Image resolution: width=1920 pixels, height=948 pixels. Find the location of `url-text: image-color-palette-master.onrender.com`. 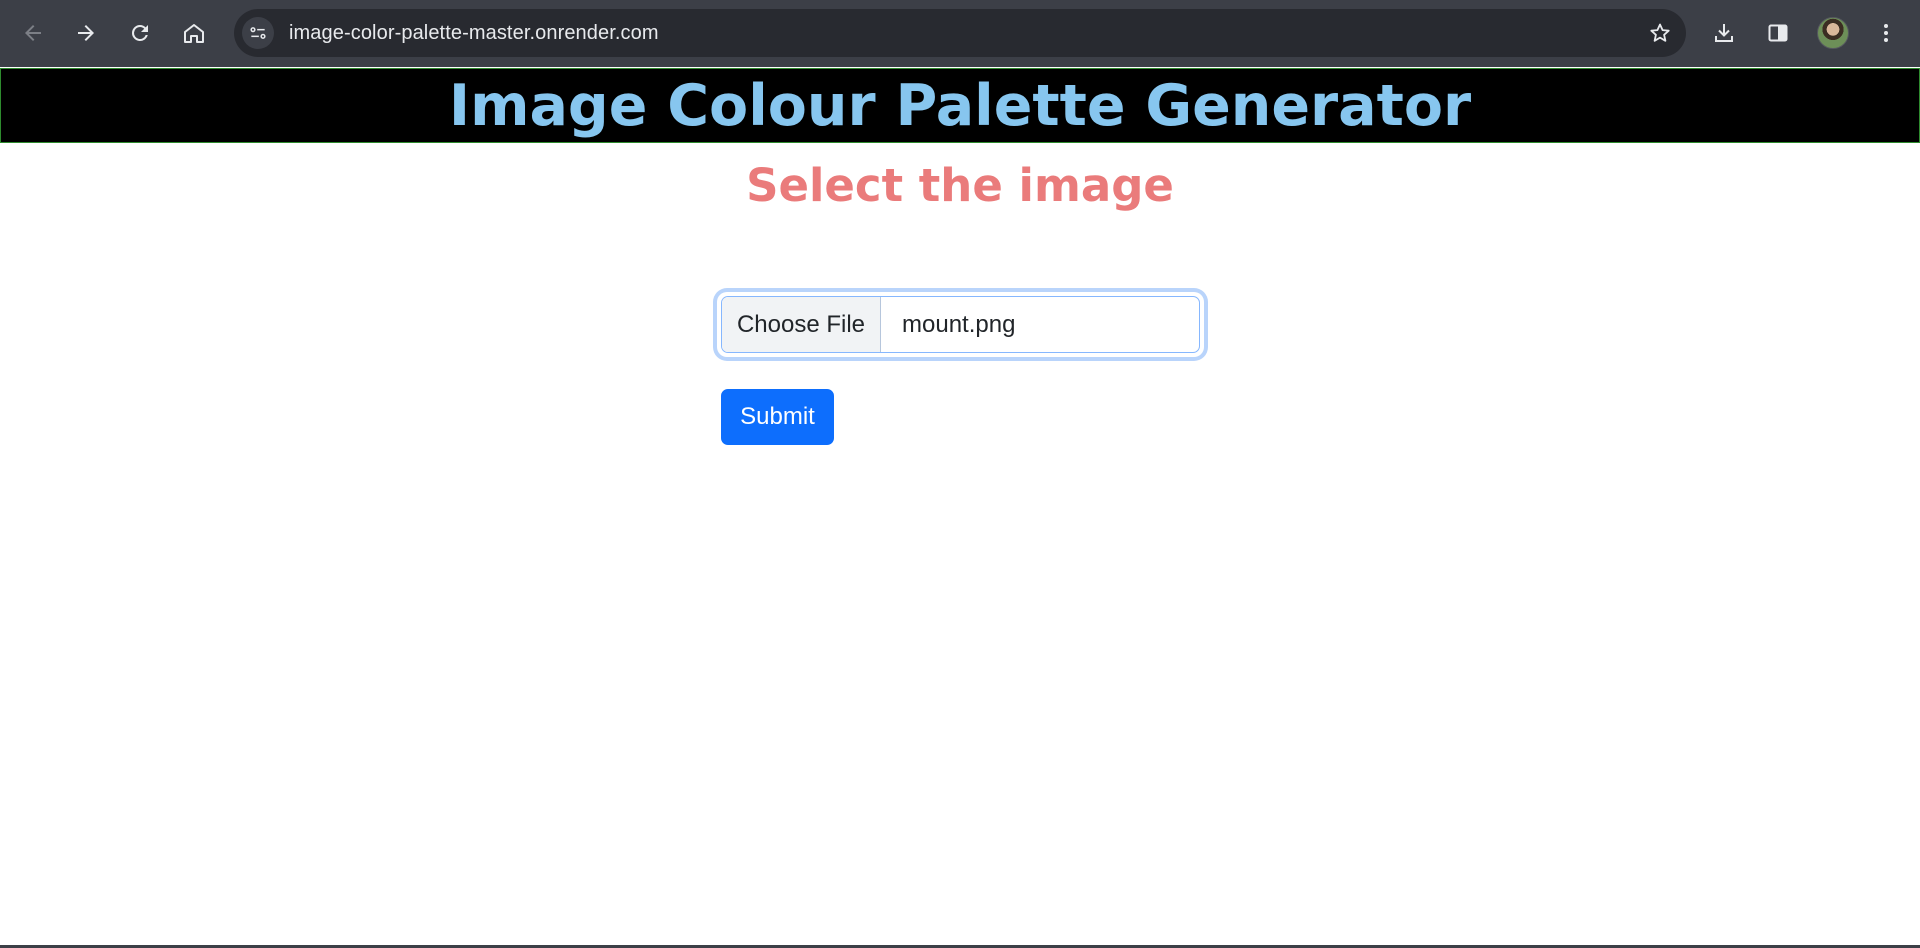

url-text: image-color-palette-master.onrender.com is located at coordinates (474, 33).